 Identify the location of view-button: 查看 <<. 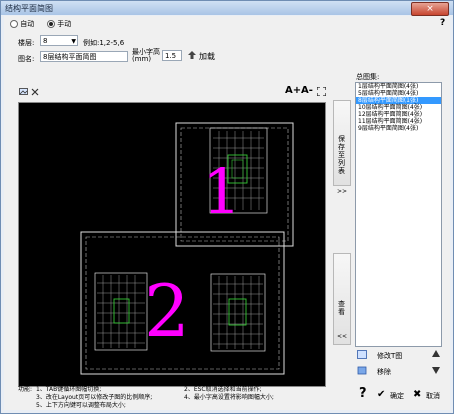
(342, 299).